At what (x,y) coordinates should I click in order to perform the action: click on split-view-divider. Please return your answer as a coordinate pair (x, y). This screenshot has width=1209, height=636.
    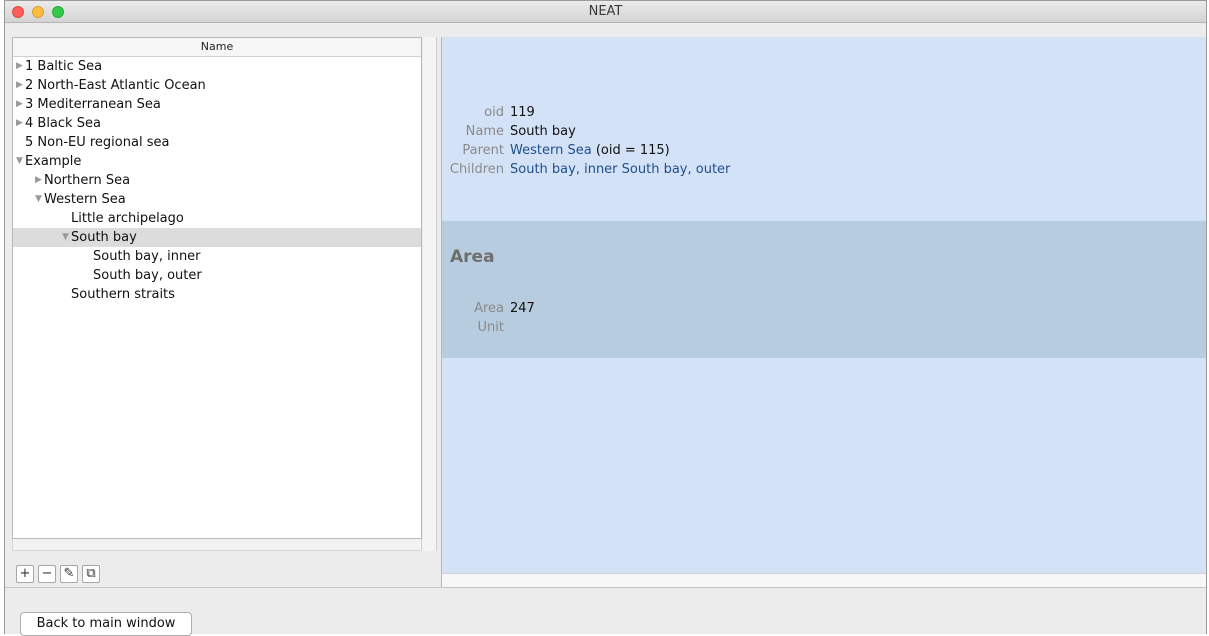
    Looking at the image, I should click on (430, 294).